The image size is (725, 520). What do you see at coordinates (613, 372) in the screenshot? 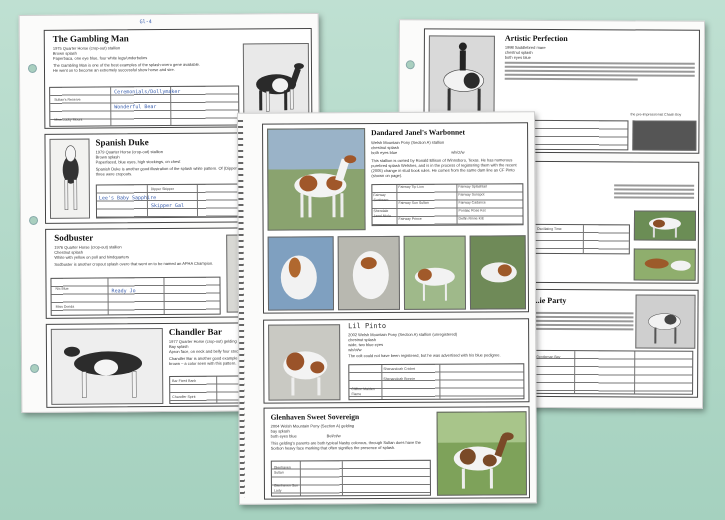
I see `pedigree-table: Gentleman Bay` at bounding box center [613, 372].